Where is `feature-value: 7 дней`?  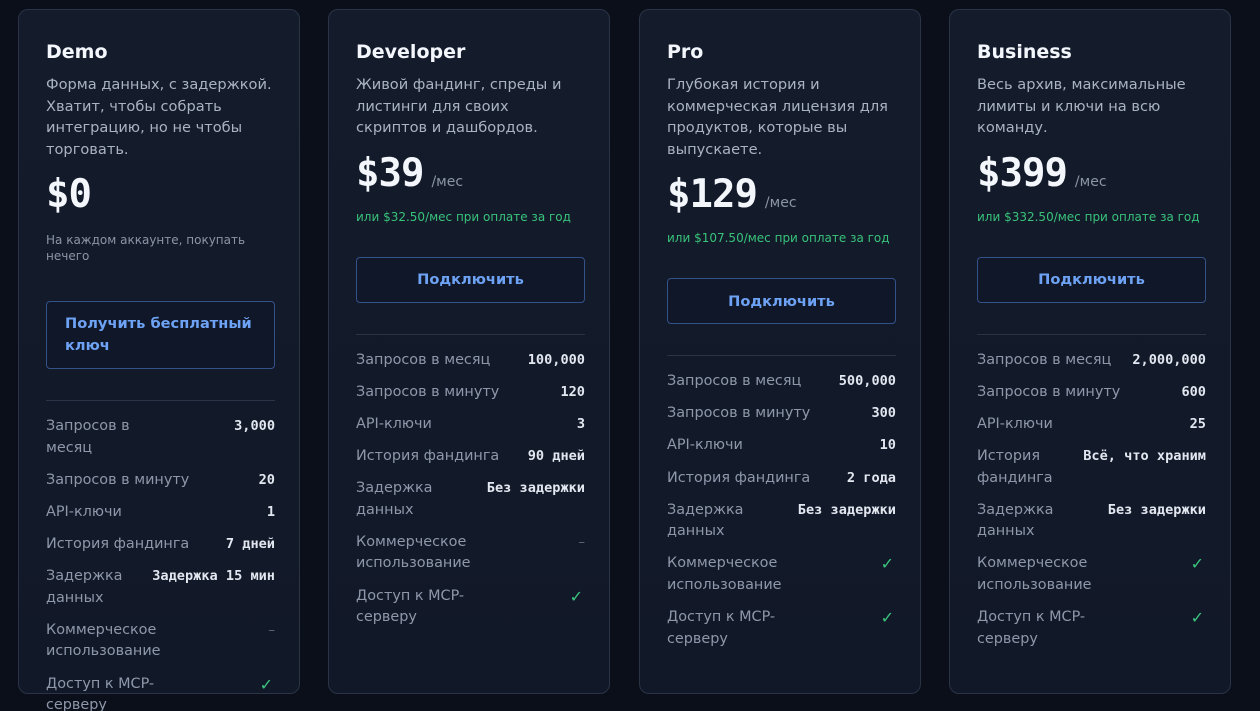 feature-value: 7 дней is located at coordinates (250, 544).